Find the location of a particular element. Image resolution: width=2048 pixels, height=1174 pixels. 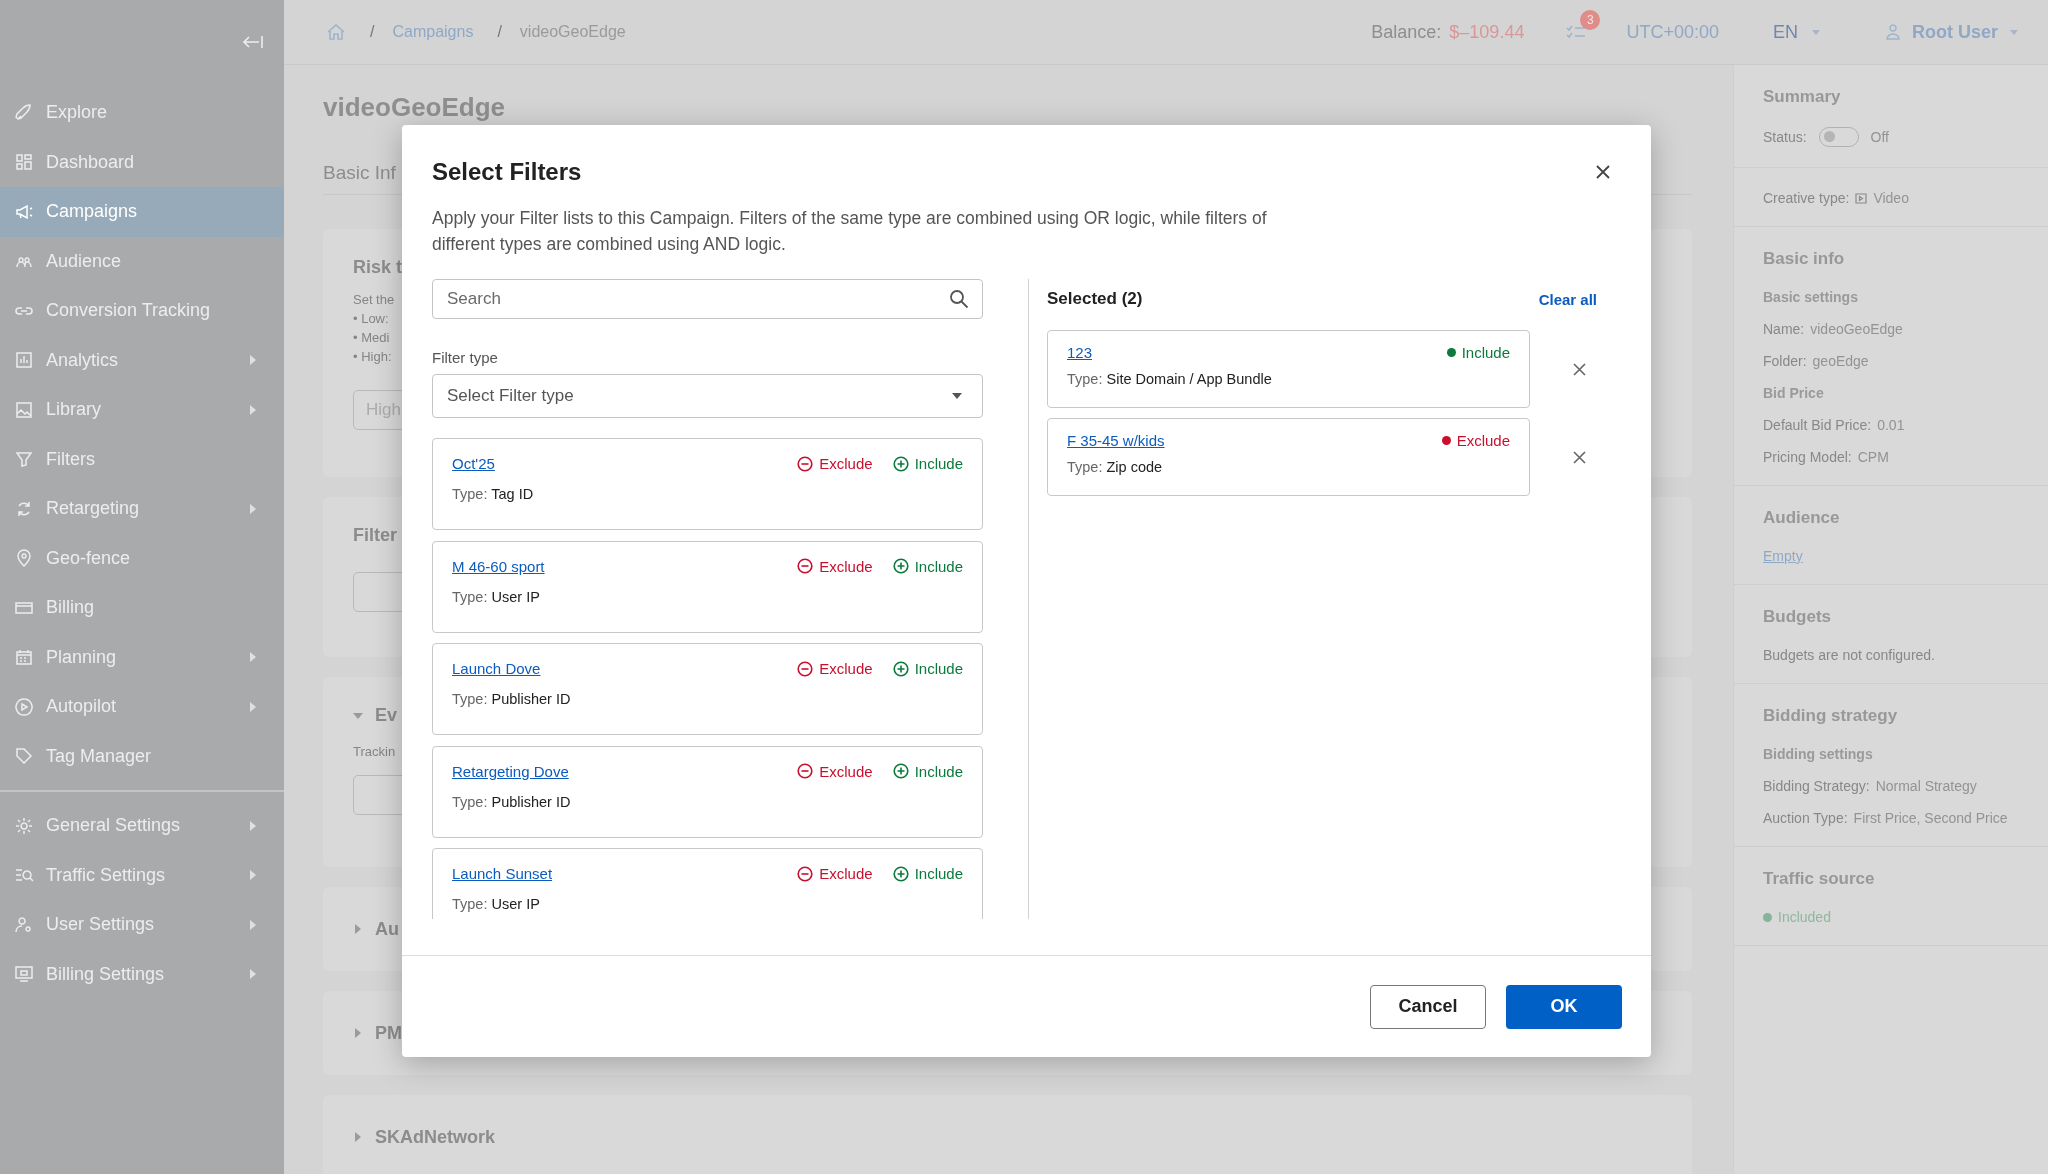

nav-item: User Settings is located at coordinates (142, 925).